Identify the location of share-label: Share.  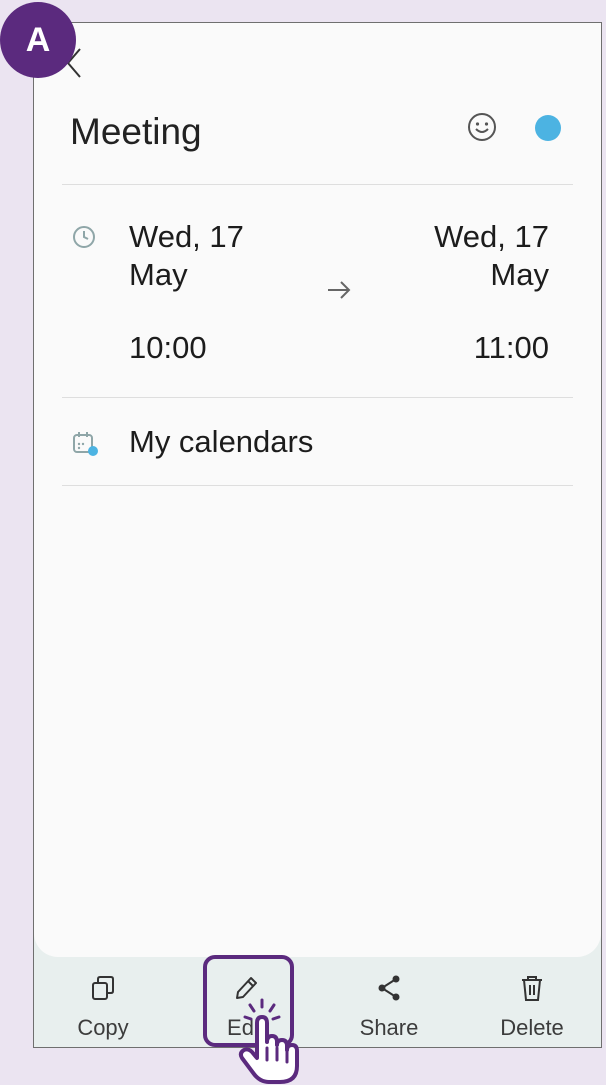
(389, 1027).